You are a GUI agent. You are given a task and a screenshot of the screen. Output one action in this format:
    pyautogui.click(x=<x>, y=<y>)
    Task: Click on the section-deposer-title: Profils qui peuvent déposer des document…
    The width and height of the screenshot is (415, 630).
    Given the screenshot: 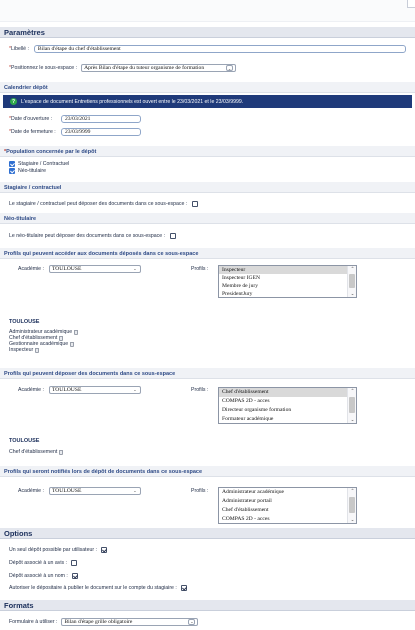 What is the action you would take?
    pyautogui.click(x=207, y=373)
    